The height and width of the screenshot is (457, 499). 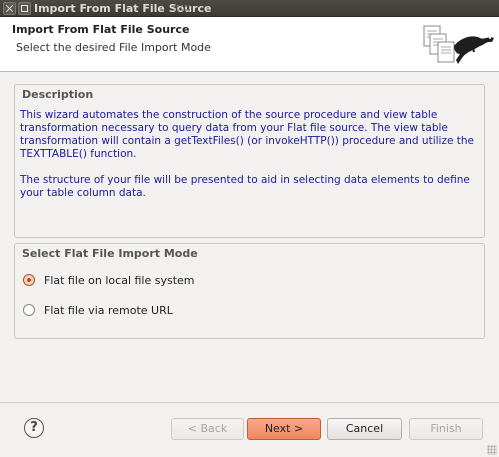 What do you see at coordinates (101, 29) in the screenshot?
I see `page-title: Import From Flat File Source` at bounding box center [101, 29].